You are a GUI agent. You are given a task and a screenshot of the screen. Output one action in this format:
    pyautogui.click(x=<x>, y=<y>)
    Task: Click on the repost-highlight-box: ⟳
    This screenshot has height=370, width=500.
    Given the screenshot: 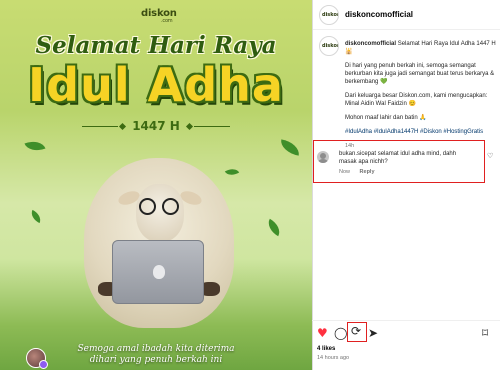 What is the action you would take?
    pyautogui.click(x=357, y=332)
    